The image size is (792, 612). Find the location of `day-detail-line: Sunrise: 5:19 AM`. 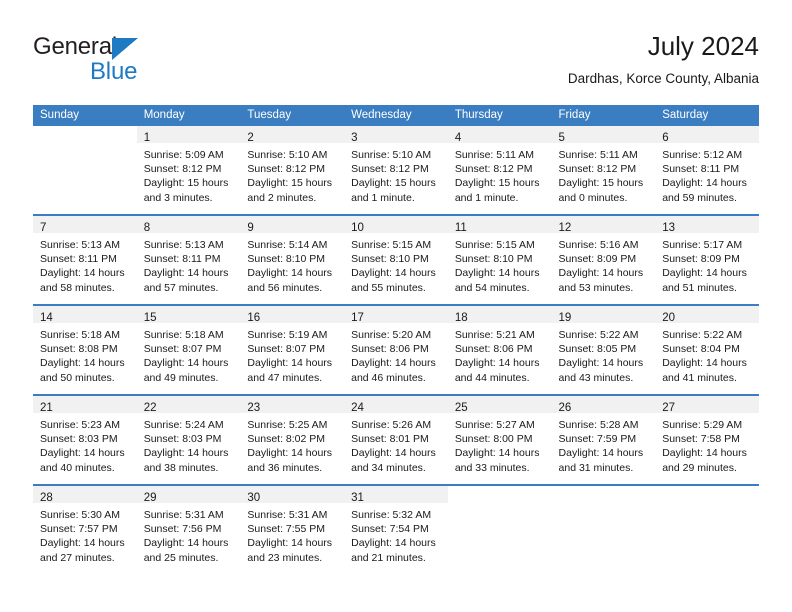

day-detail-line: Sunrise: 5:19 AM is located at coordinates (287, 335).